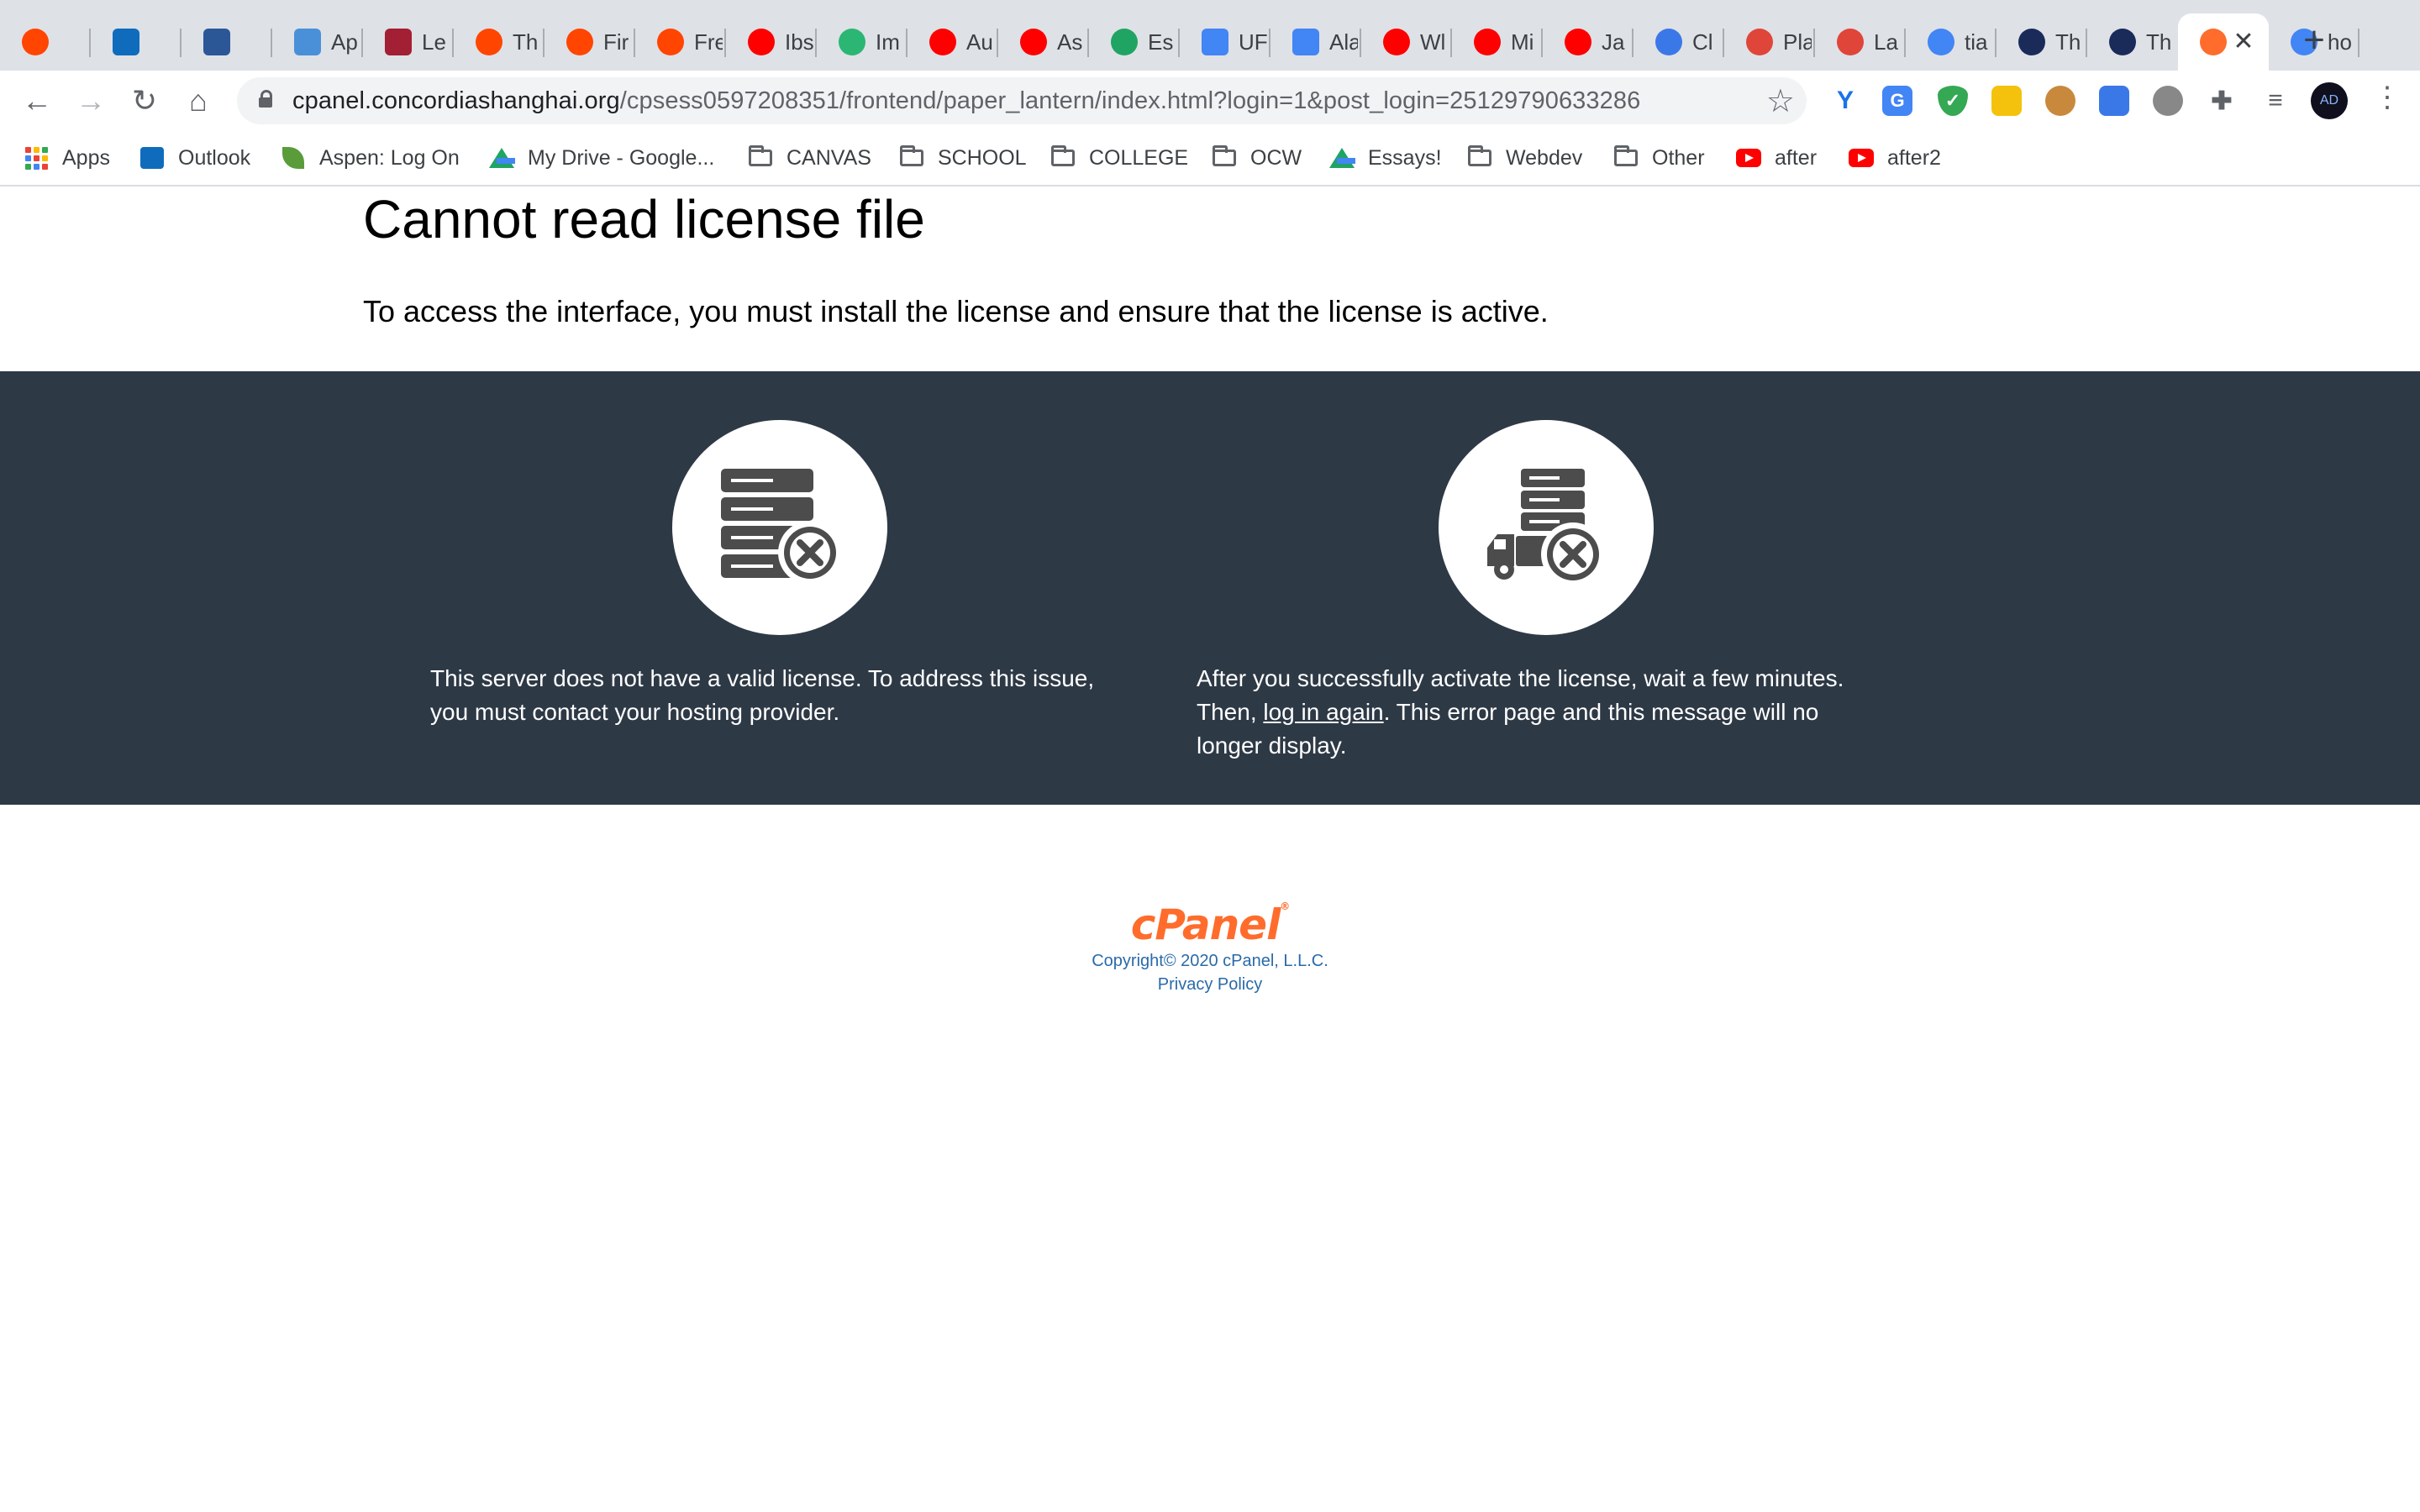 This screenshot has height=1512, width=2420. I want to click on bookmark-label: Webdev, so click(1544, 157).